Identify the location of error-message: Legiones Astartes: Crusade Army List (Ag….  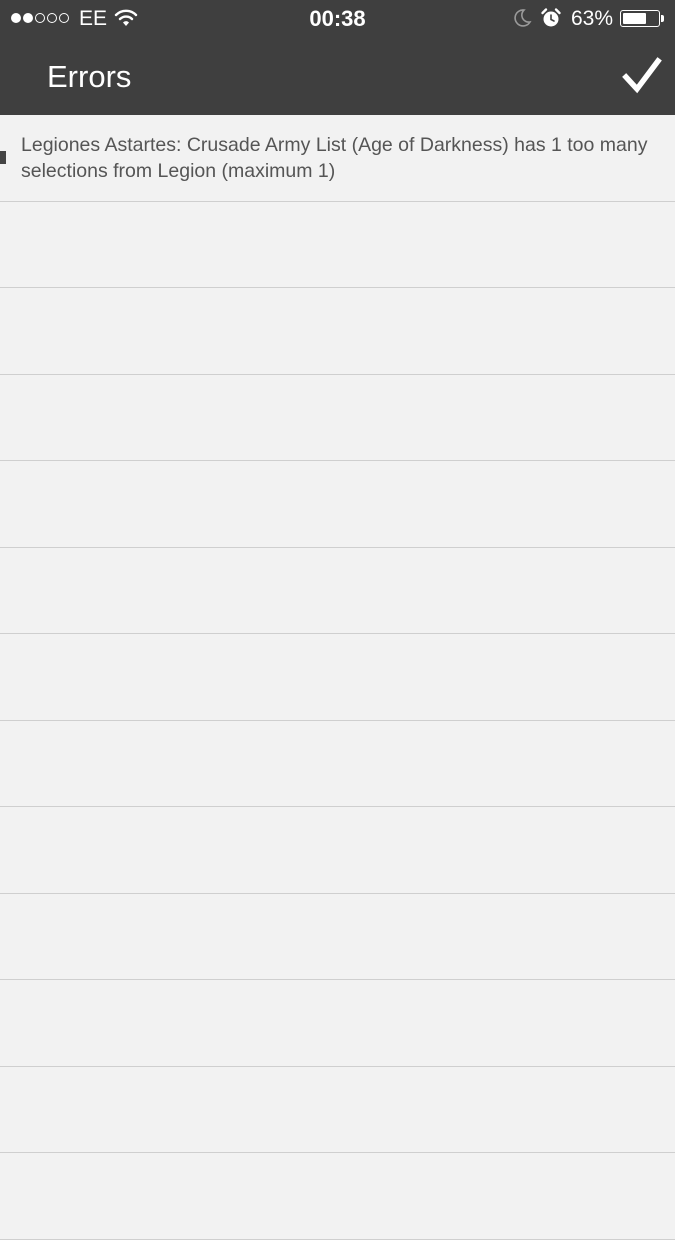
(334, 158).